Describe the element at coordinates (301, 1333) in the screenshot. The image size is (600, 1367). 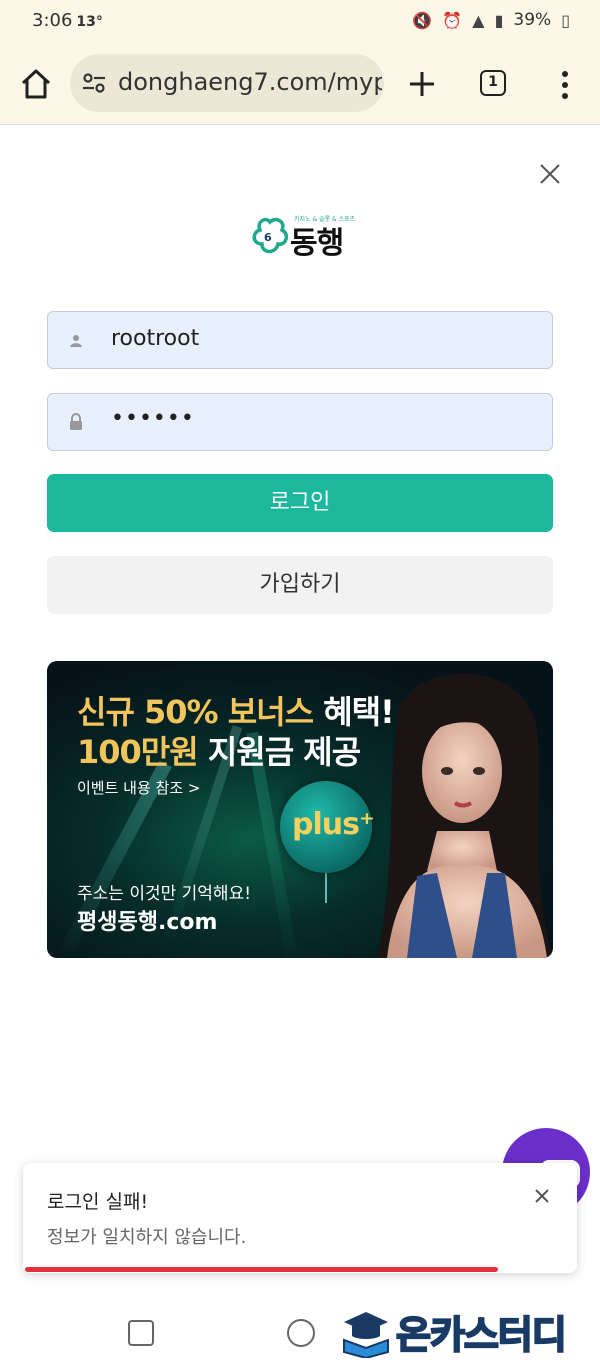
I see `home-button` at that location.